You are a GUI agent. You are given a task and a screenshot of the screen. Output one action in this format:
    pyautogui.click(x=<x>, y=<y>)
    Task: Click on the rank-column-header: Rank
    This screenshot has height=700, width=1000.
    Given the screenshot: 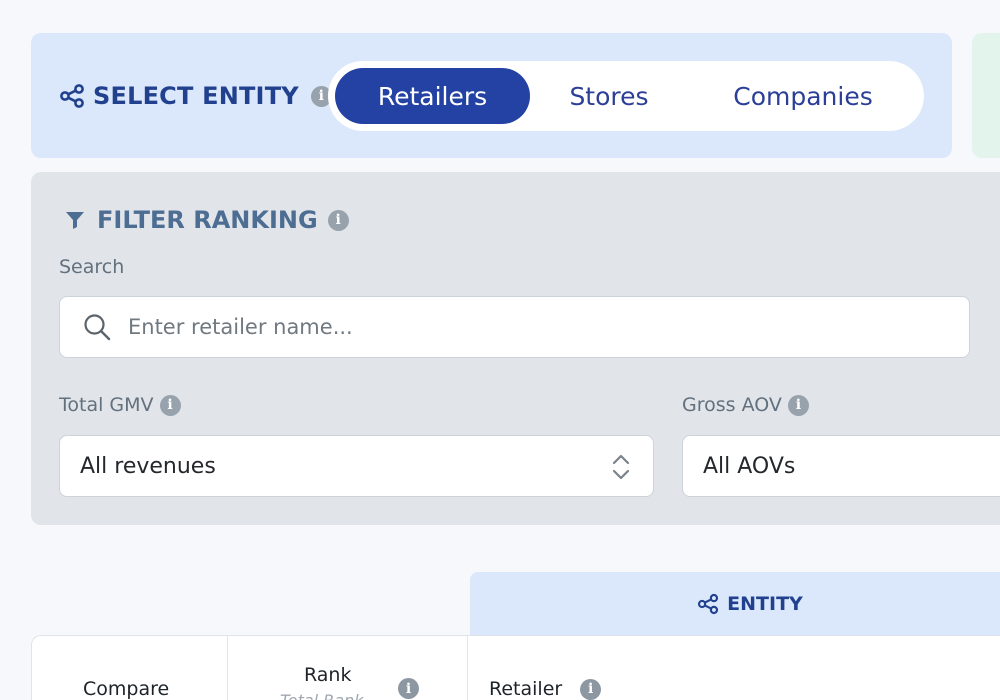 What is the action you would take?
    pyautogui.click(x=327, y=675)
    